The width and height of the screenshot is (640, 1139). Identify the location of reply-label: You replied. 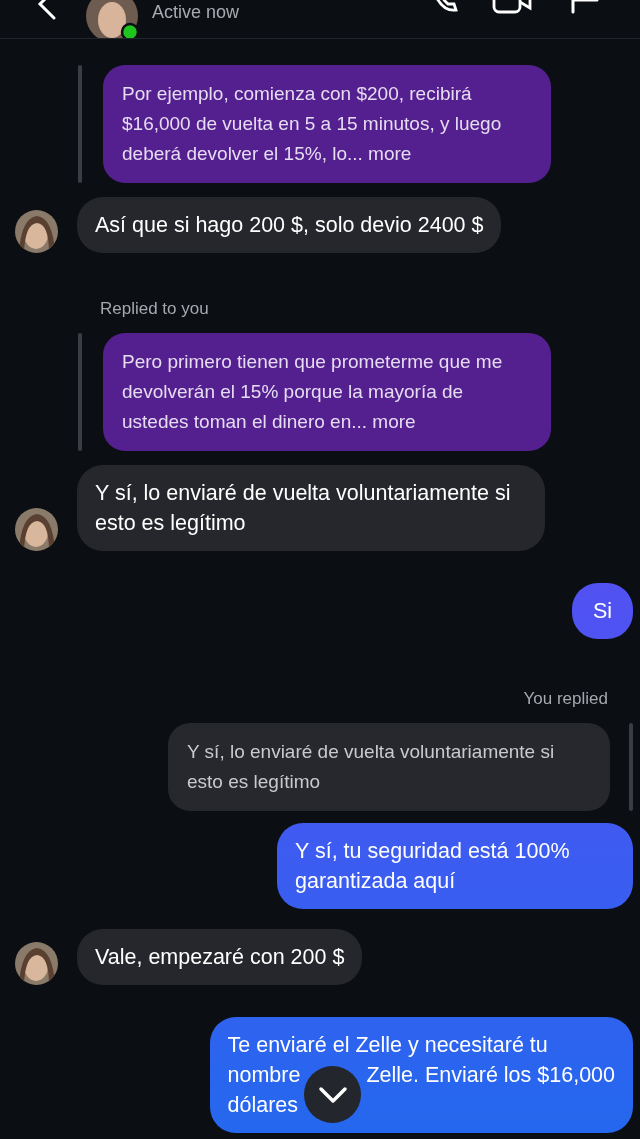
(565, 699).